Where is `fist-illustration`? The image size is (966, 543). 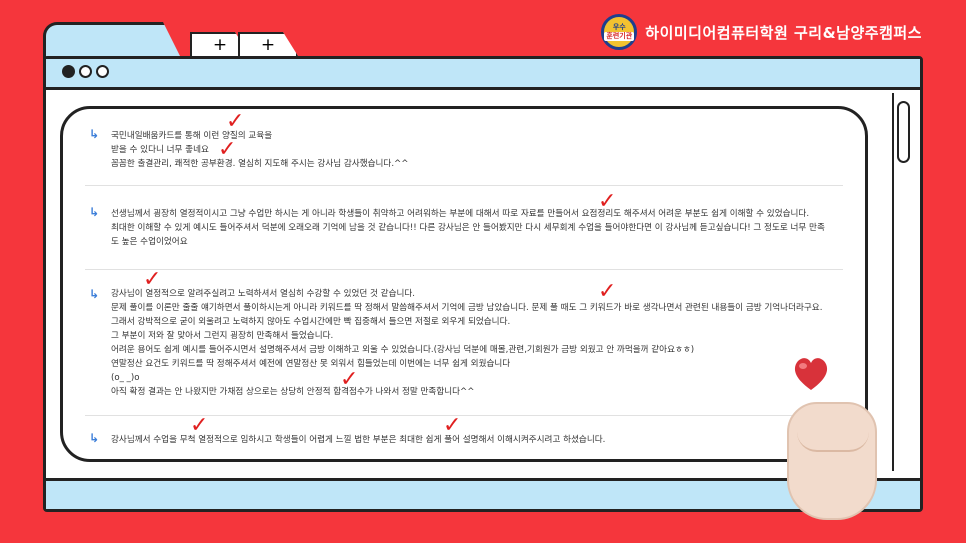
fist-illustration is located at coordinates (832, 461).